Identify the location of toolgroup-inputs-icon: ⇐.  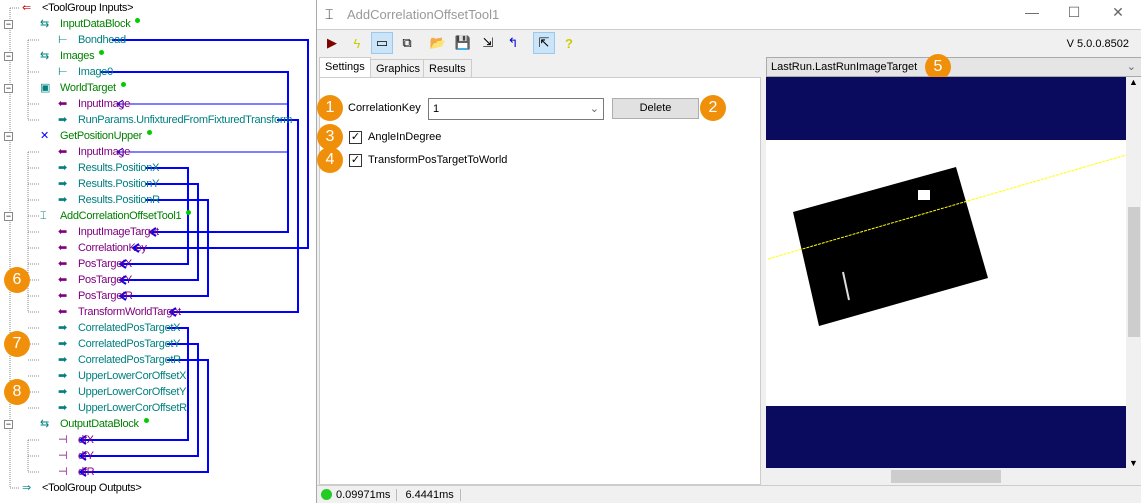
(27, 8).